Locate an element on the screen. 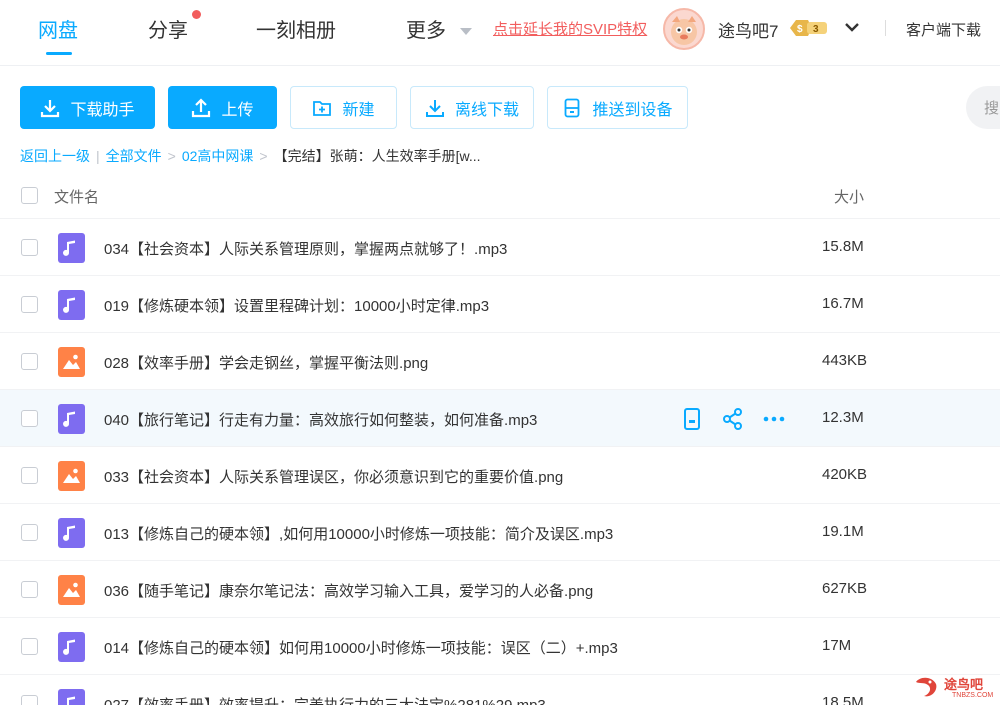  client-download-link: 客户端下载 is located at coordinates (943, 29).